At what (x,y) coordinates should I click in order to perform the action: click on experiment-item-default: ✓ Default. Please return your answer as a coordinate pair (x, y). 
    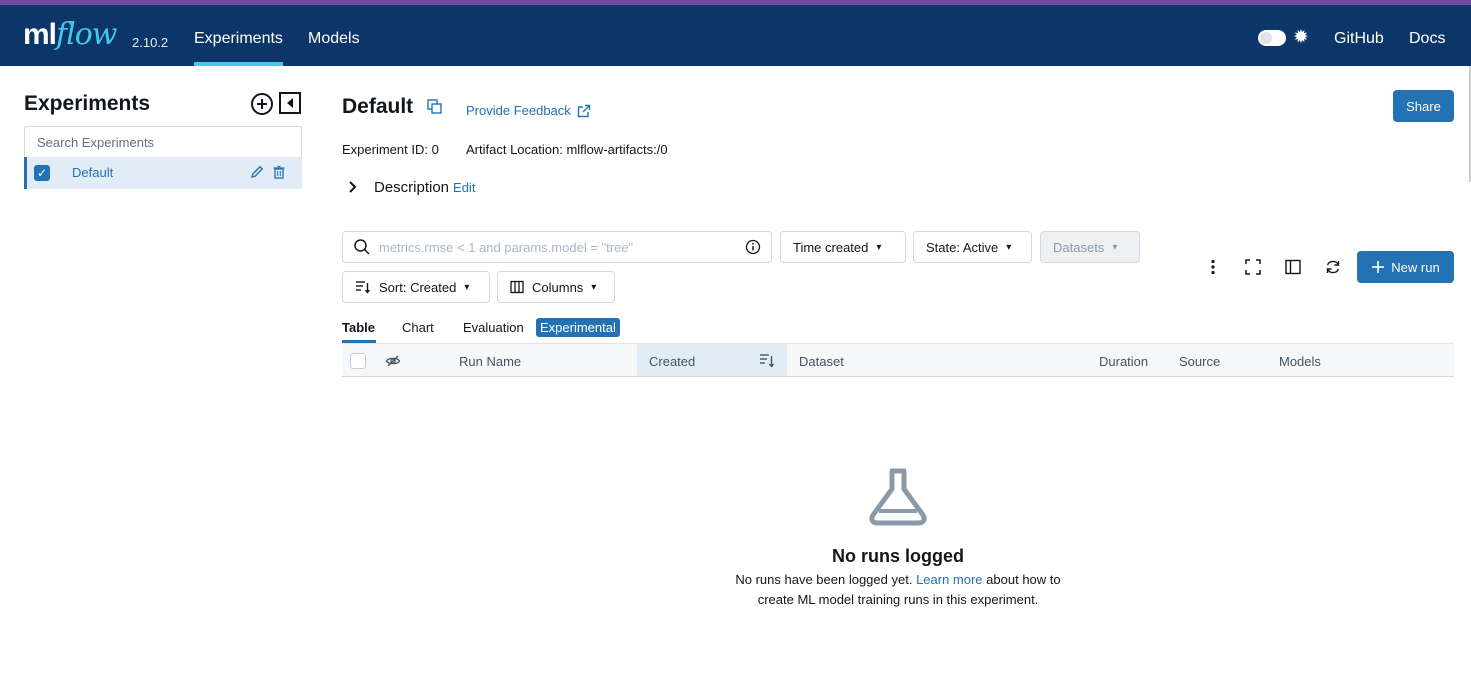
    Looking at the image, I should click on (163, 173).